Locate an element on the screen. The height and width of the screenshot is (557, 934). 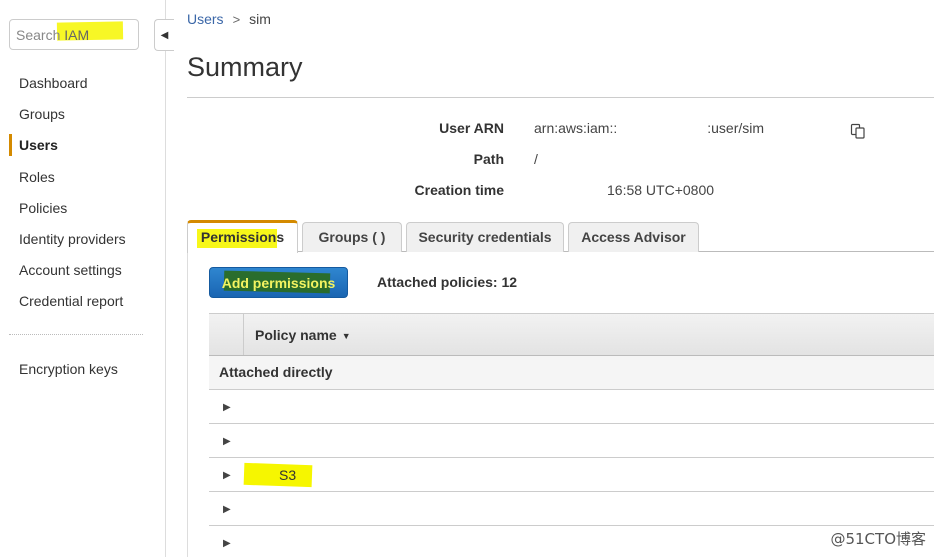
button-label: Add permissions is located at coordinates (278, 282).